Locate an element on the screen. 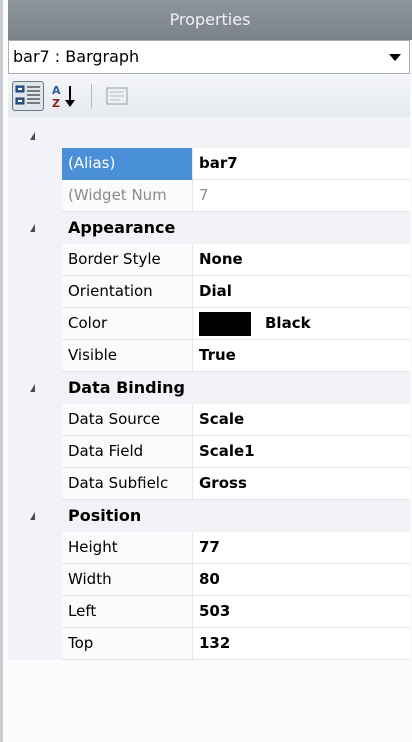 This screenshot has width=412, height=742. object-selector-dropdown: bar7 : Bargraph is located at coordinates (209, 57).